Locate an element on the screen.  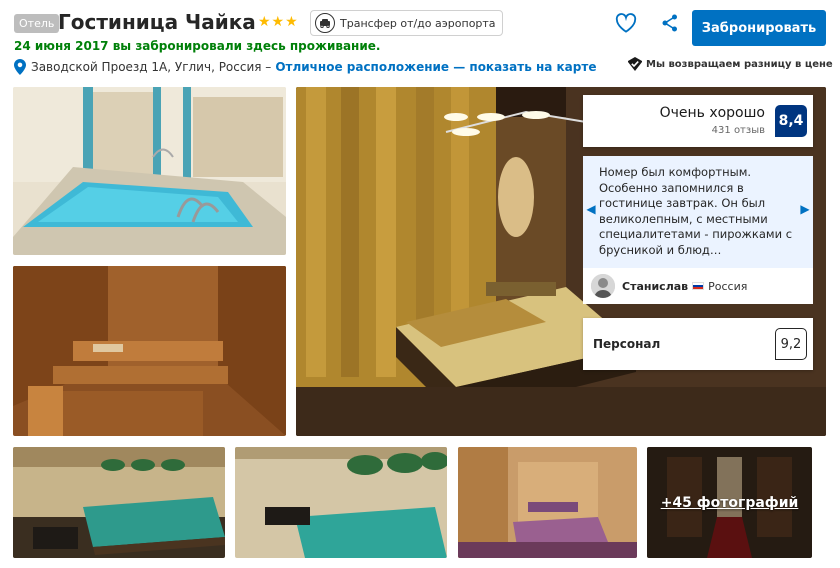
transfer-icon is located at coordinates (325, 23).